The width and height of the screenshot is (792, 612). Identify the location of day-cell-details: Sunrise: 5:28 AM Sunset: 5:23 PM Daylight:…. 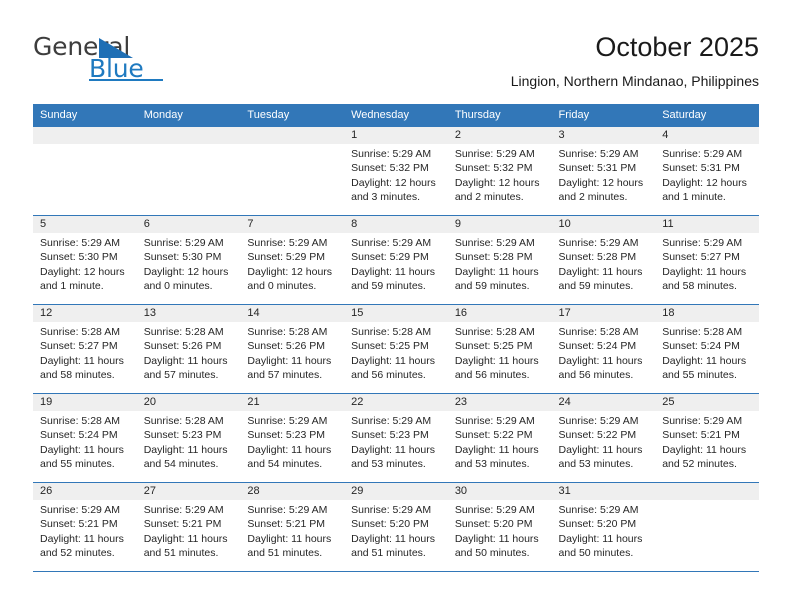
(189, 441).